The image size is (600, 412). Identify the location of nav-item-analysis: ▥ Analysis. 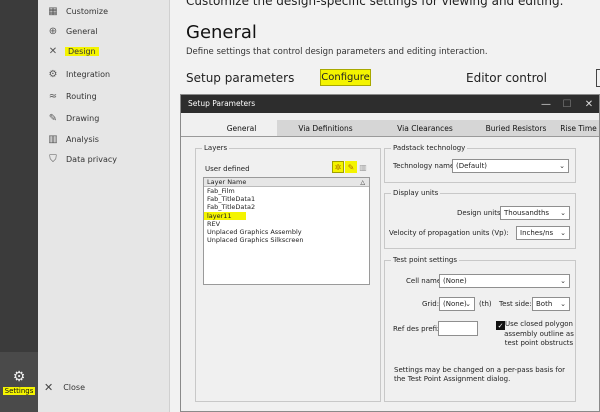
(104, 139).